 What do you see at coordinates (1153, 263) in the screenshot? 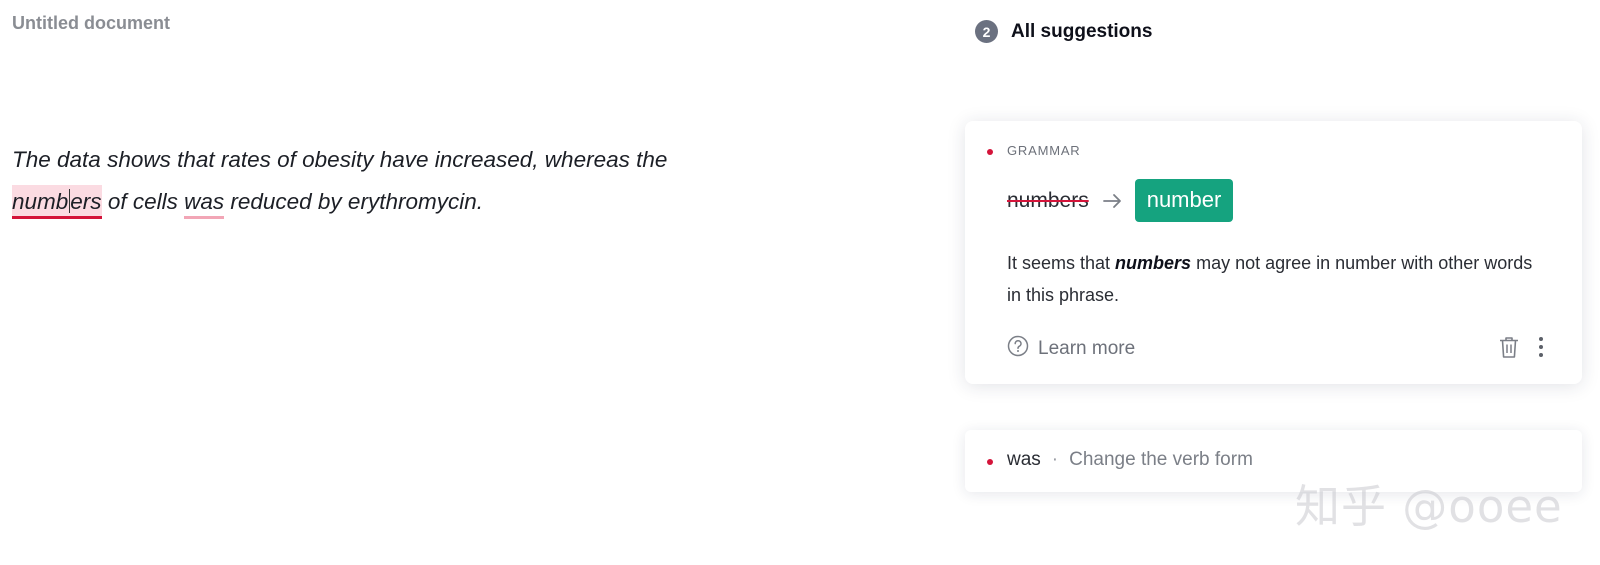
I see `explanation-highlight: numbers` at bounding box center [1153, 263].